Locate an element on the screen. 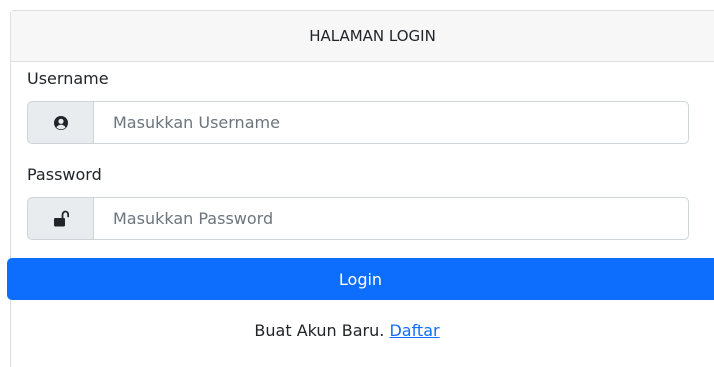 This screenshot has width=714, height=367. password-label: Password is located at coordinates (64, 174).